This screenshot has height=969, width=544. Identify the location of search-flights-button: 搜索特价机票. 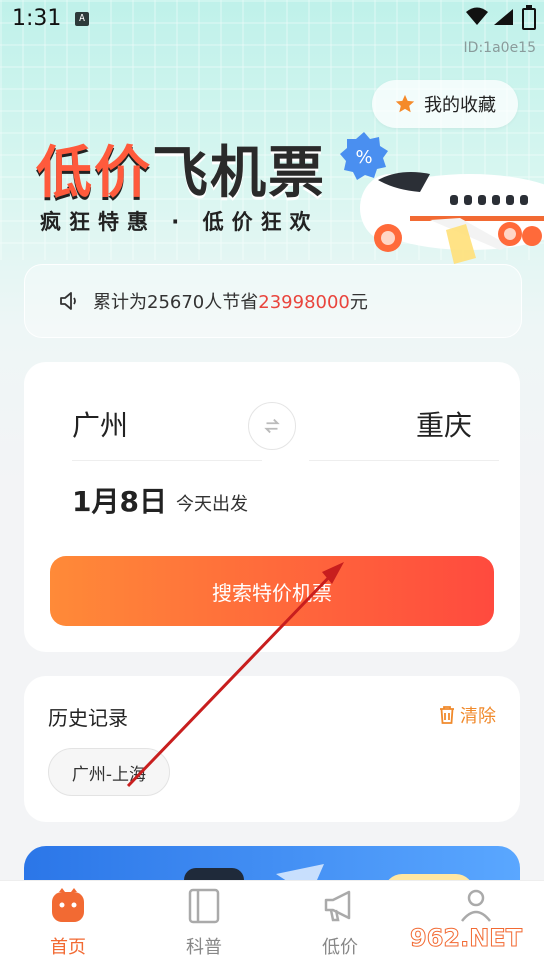
(272, 591).